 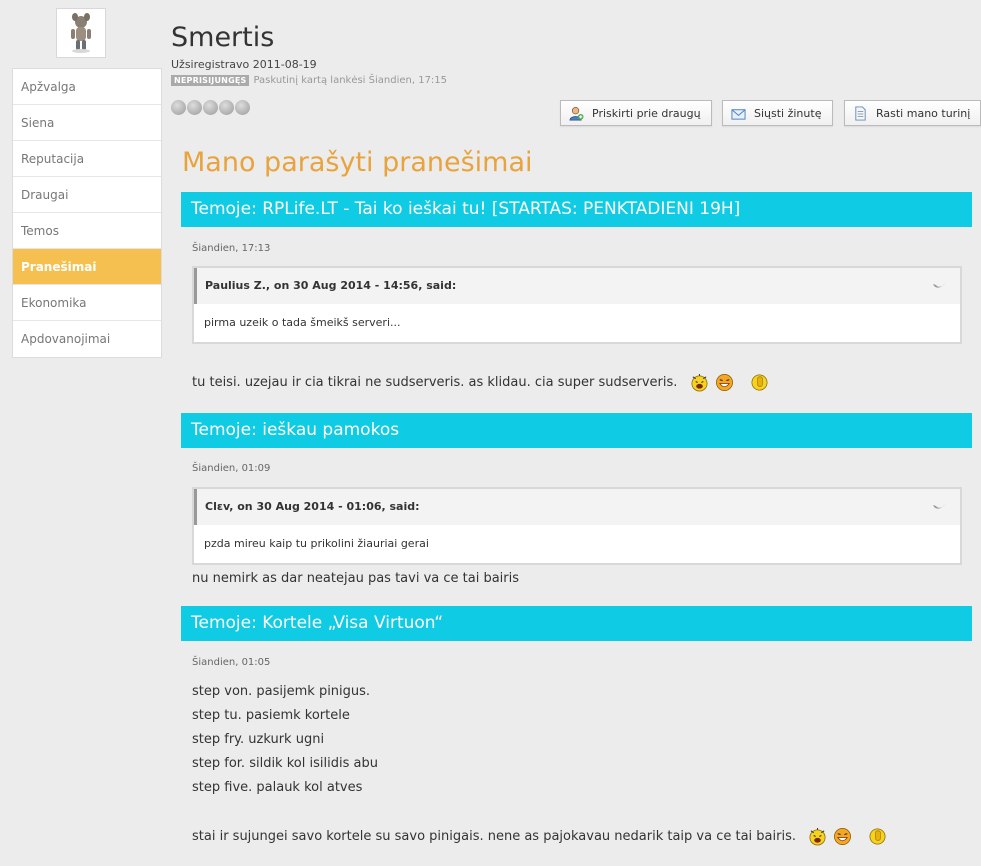 I want to click on sidebar-item-pranesimai: Pranešimai, so click(x=87, y=267).